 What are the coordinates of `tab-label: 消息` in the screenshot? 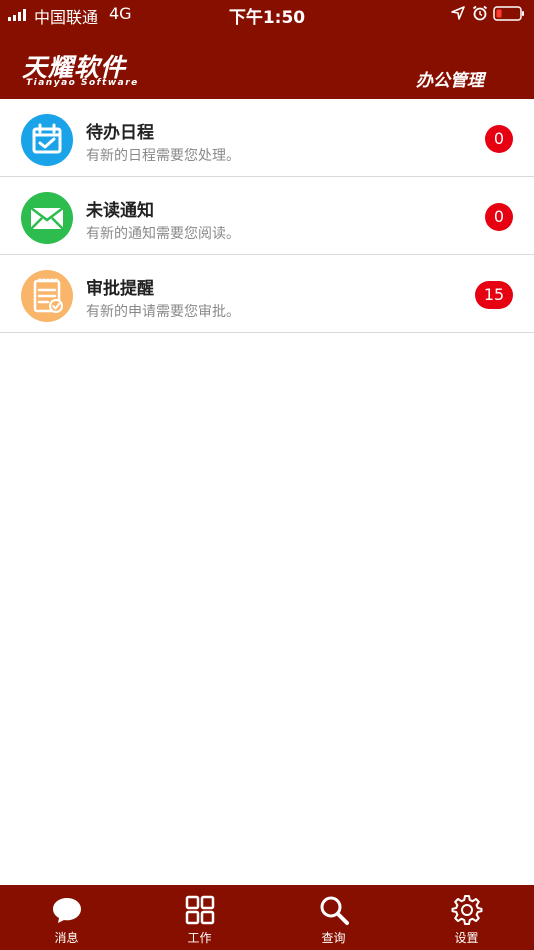 It's located at (66, 938).